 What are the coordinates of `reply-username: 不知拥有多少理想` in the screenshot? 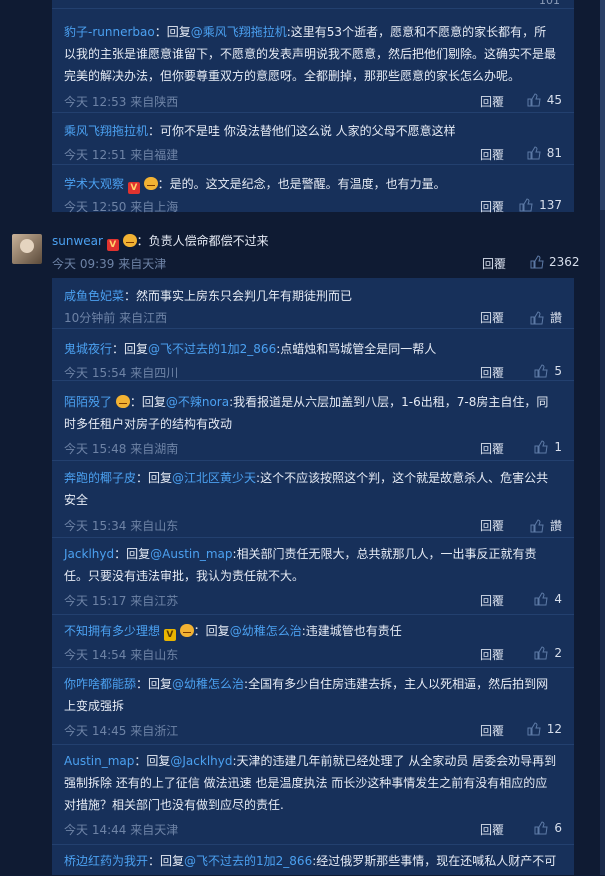 It's located at (112, 631).